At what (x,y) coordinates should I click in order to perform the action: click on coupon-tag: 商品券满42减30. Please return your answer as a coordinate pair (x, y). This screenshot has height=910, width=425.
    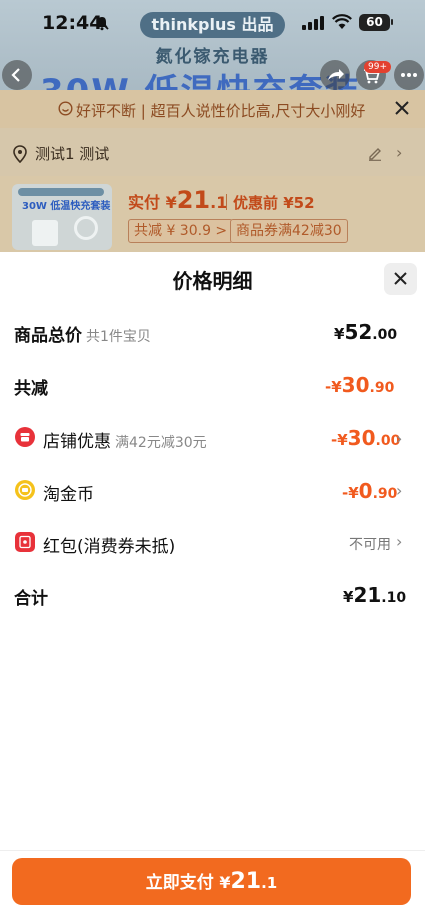
    Looking at the image, I should click on (289, 231).